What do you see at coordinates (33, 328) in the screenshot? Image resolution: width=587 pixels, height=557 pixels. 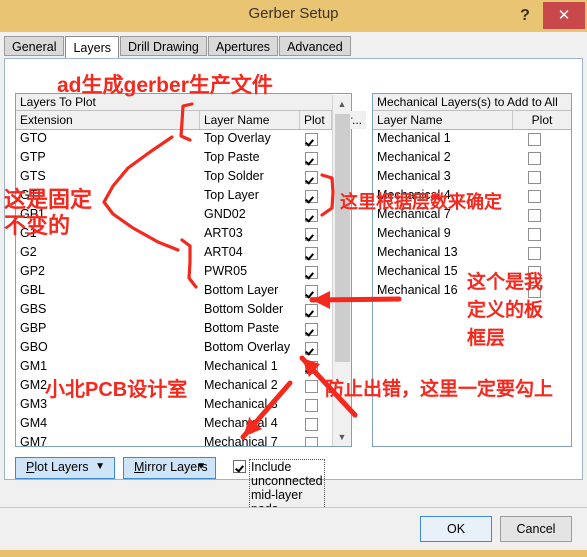 I see `layer-extension: GBP` at bounding box center [33, 328].